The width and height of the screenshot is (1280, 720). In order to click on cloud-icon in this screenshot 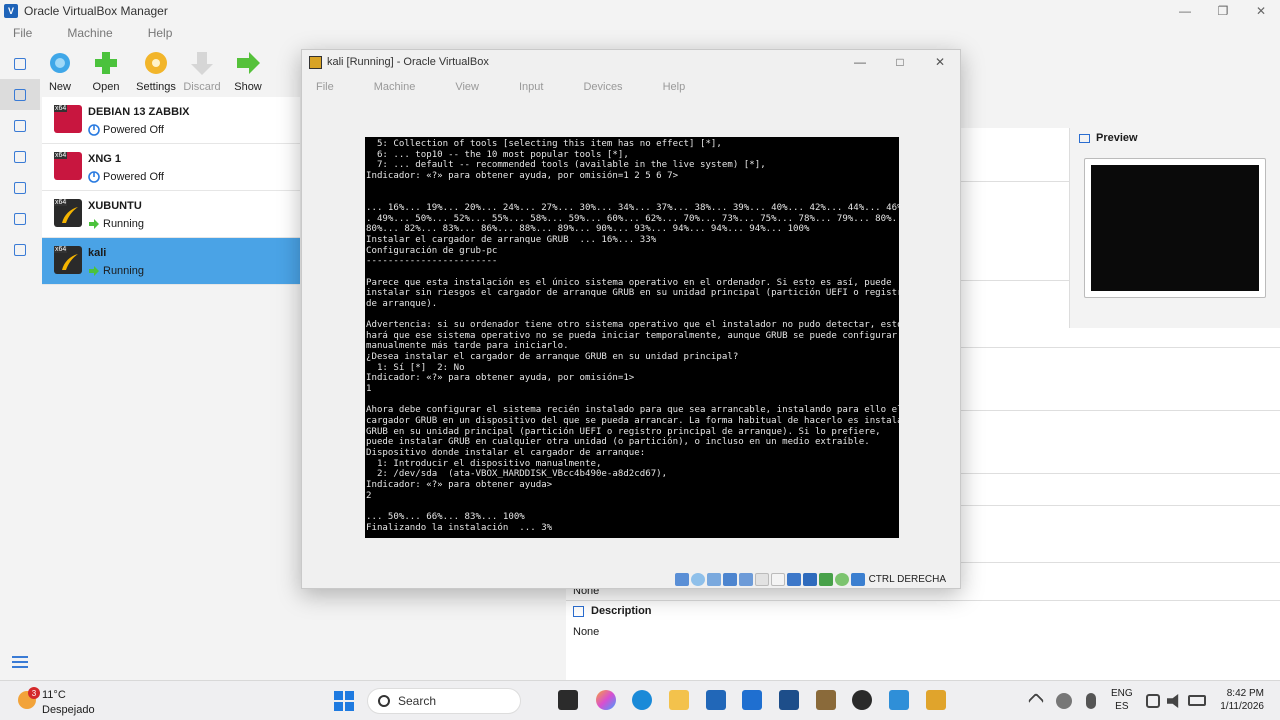, I will do `click(20, 218)`.